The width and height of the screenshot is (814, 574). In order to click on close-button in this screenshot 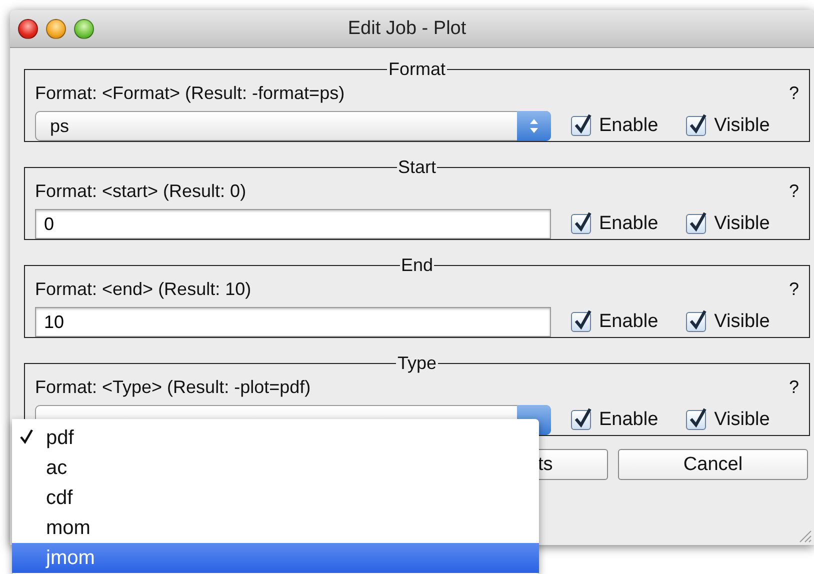, I will do `click(28, 28)`.